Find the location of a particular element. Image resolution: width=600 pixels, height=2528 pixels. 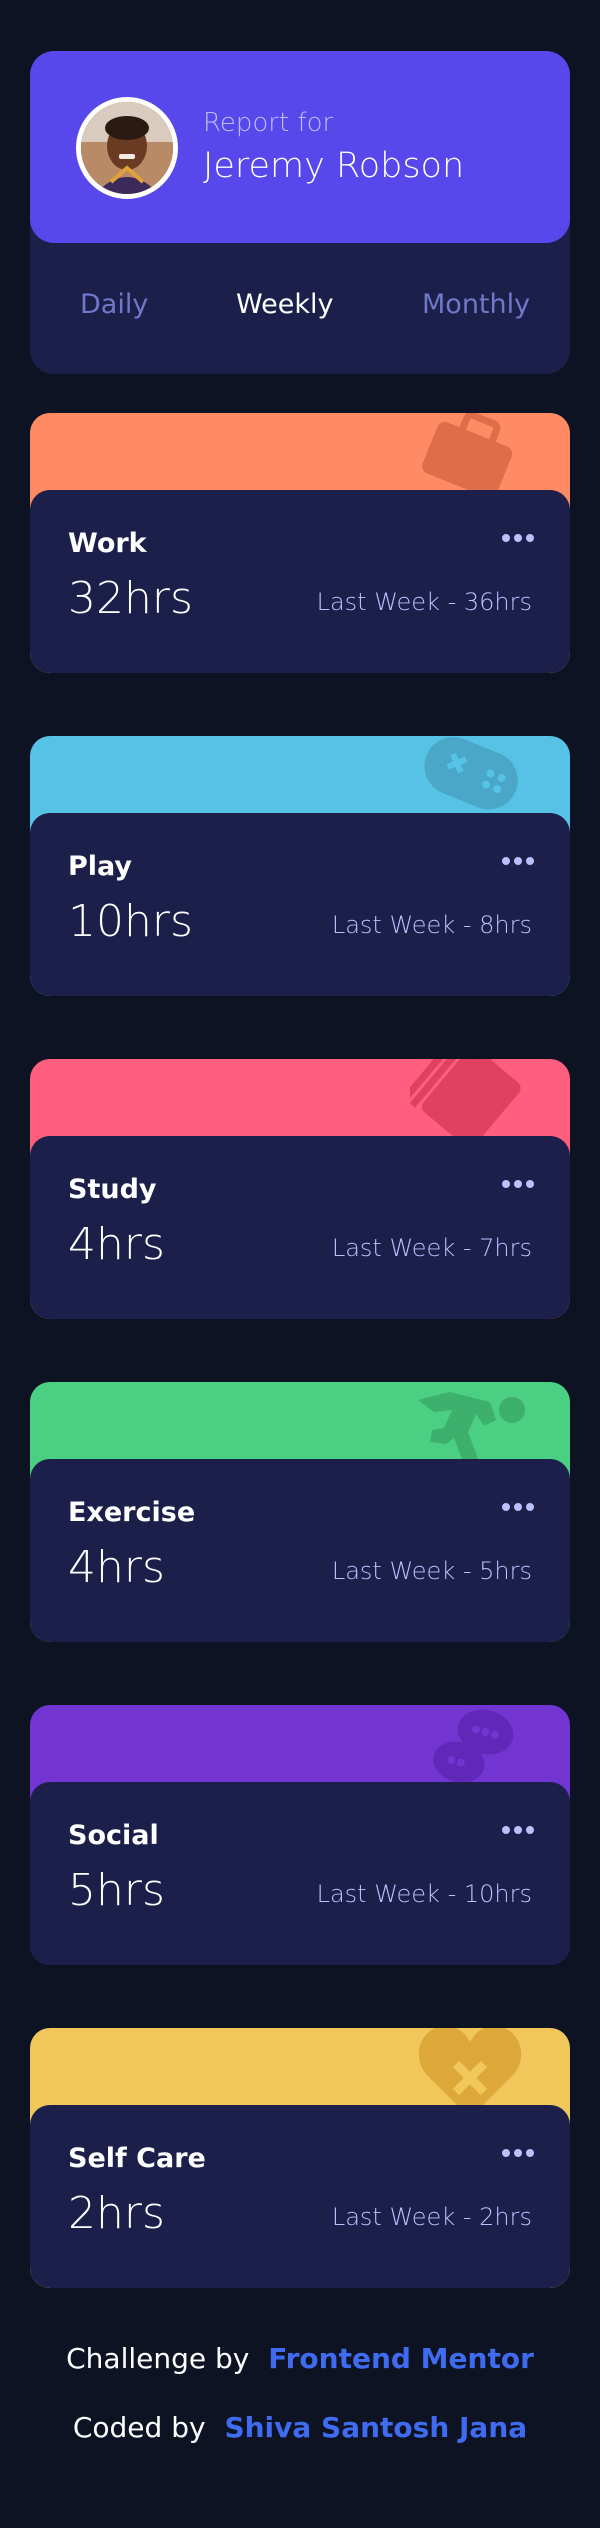

activity-title: Play is located at coordinates (100, 866).